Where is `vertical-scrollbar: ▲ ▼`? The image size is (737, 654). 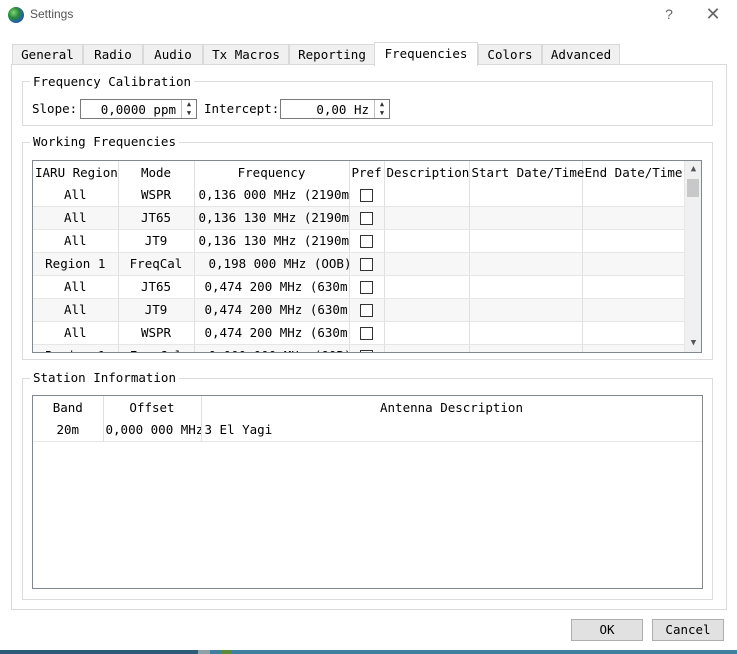
vertical-scrollbar: ▲ ▼ is located at coordinates (692, 256).